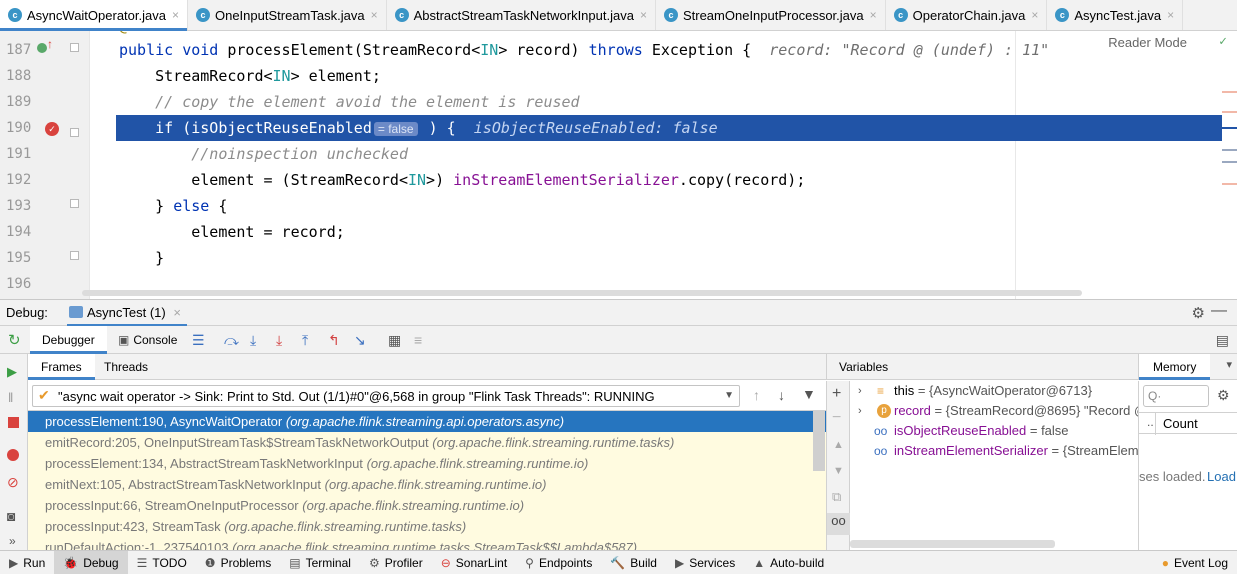 This screenshot has height=574, width=1237. What do you see at coordinates (253, 340) in the screenshot?
I see `step-over-icon: ⤓` at bounding box center [253, 340].